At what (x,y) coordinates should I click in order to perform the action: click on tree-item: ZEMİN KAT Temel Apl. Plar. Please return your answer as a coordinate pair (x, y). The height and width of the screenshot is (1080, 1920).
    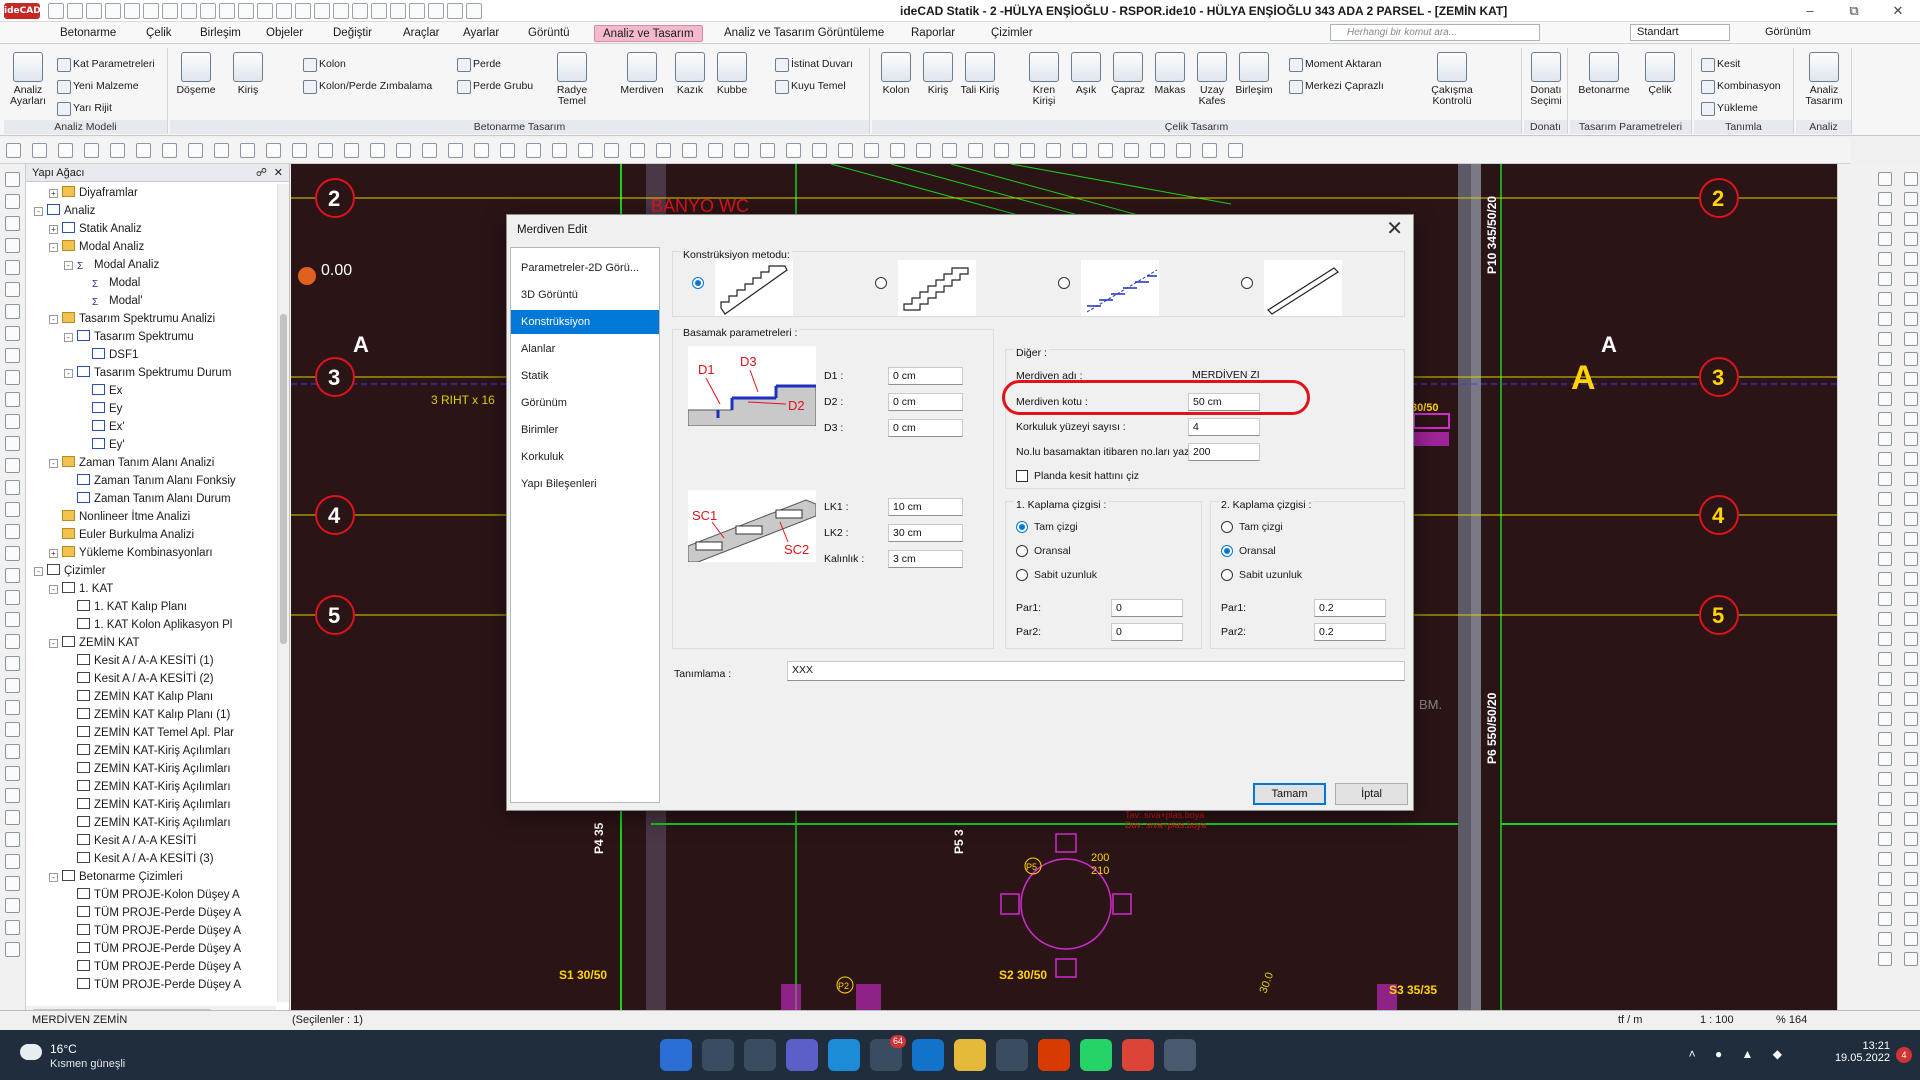
    Looking at the image, I should click on (149, 733).